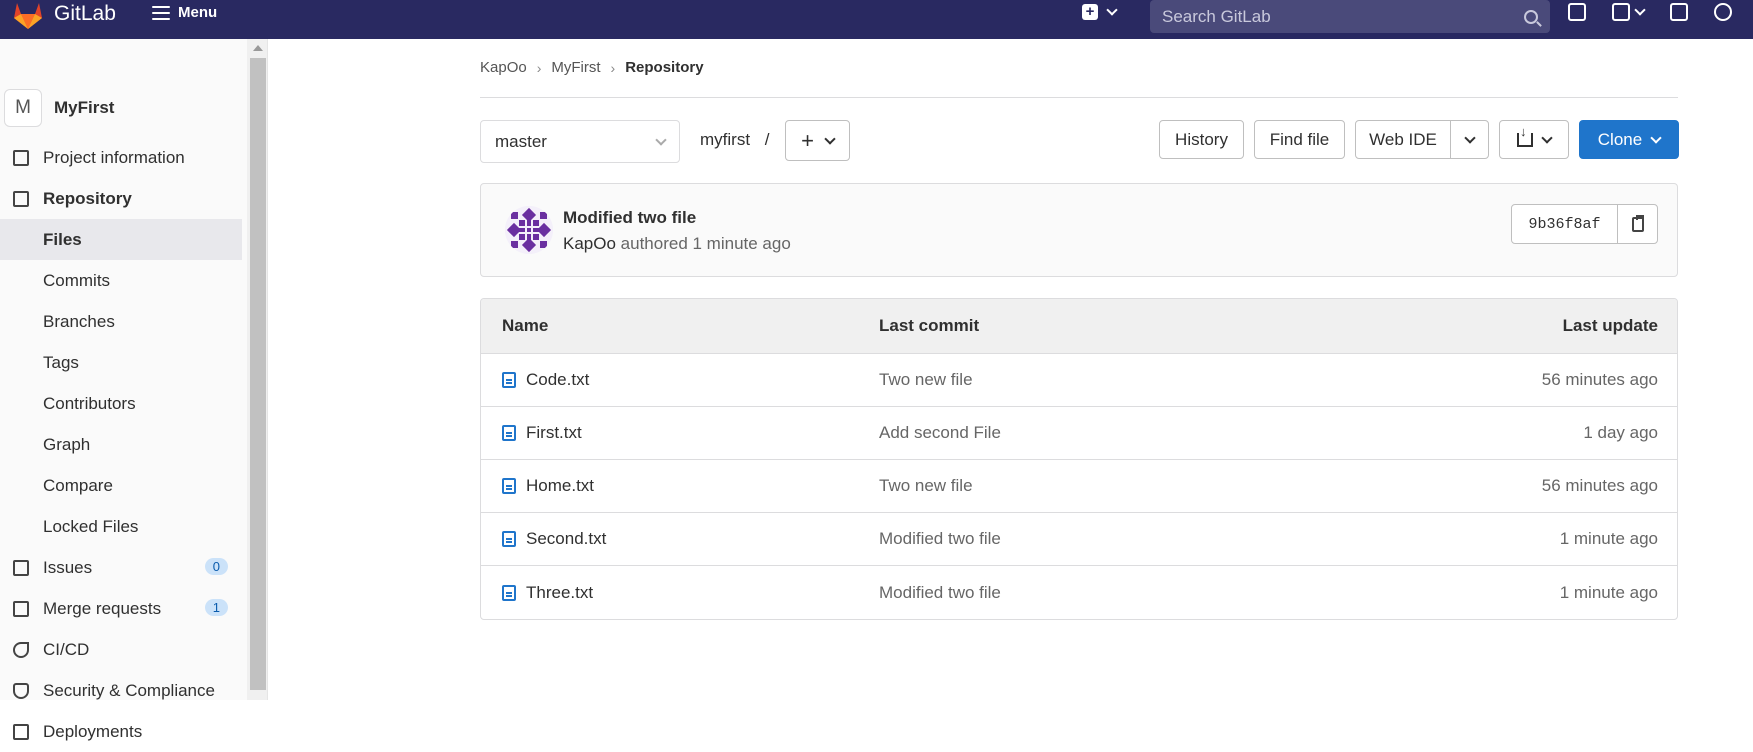 Image resolution: width=1753 pixels, height=752 pixels. I want to click on commit-meta: KapOo authored 1 minute ago, so click(677, 244).